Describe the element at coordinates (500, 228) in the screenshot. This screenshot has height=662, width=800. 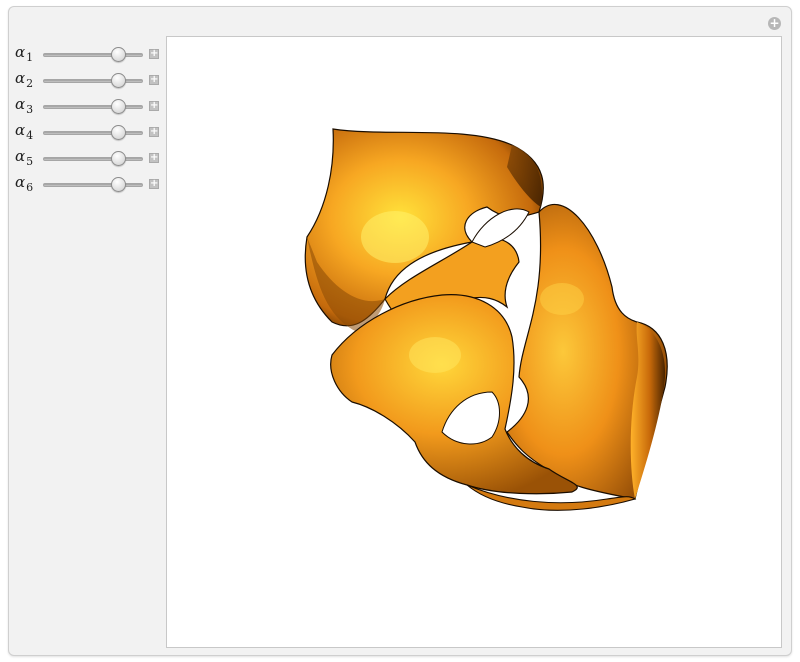
I see `surface-hole-upper` at that location.